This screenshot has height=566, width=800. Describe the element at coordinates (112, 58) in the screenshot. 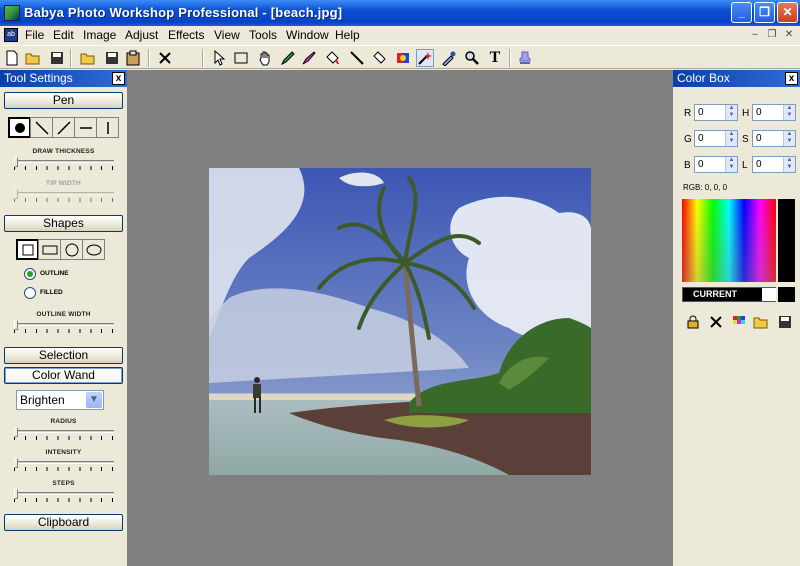

I see `save-as-icon` at that location.